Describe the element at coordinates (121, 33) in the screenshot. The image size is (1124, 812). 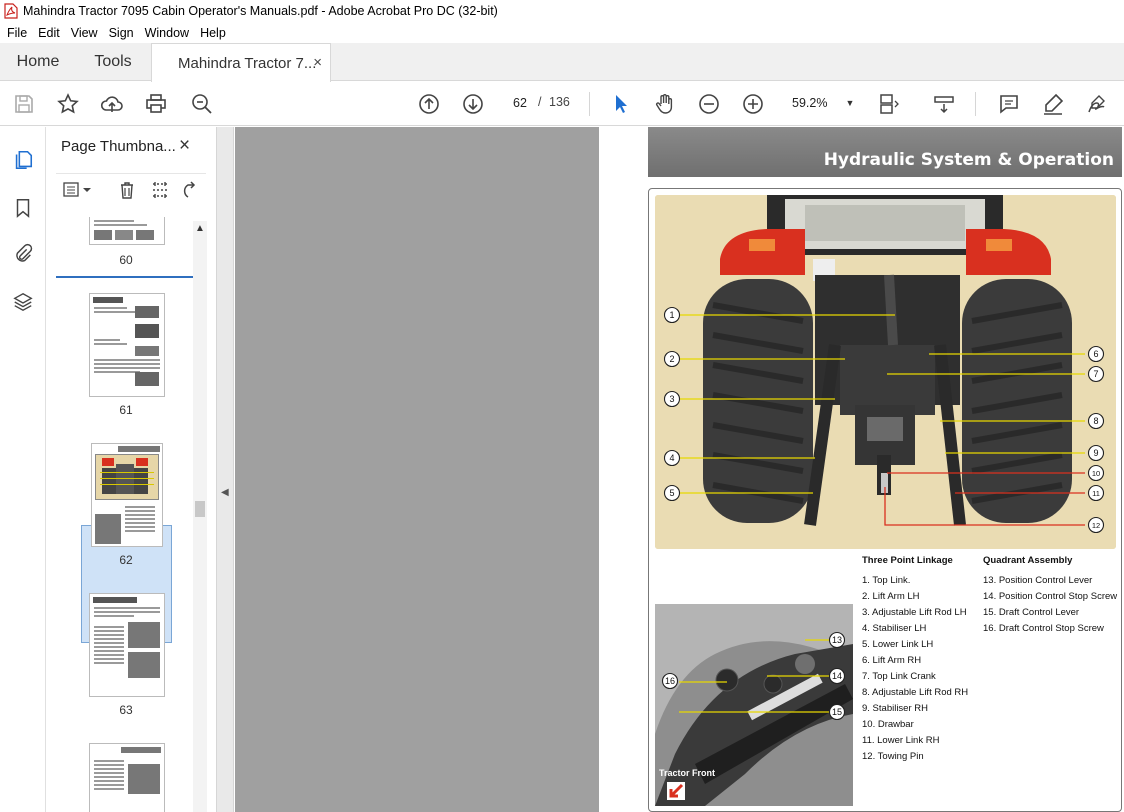
I see `menu-sign: Sign` at that location.